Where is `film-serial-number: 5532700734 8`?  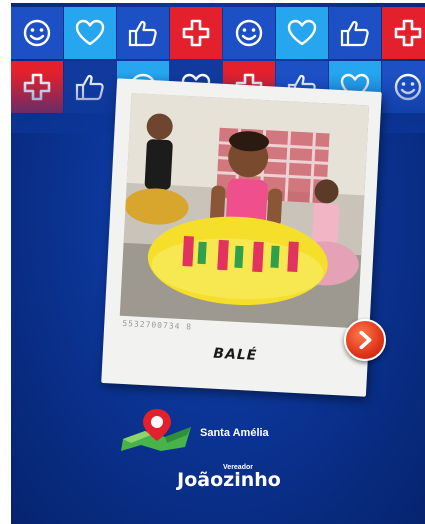
film-serial-number: 5532700734 8 is located at coordinates (157, 325).